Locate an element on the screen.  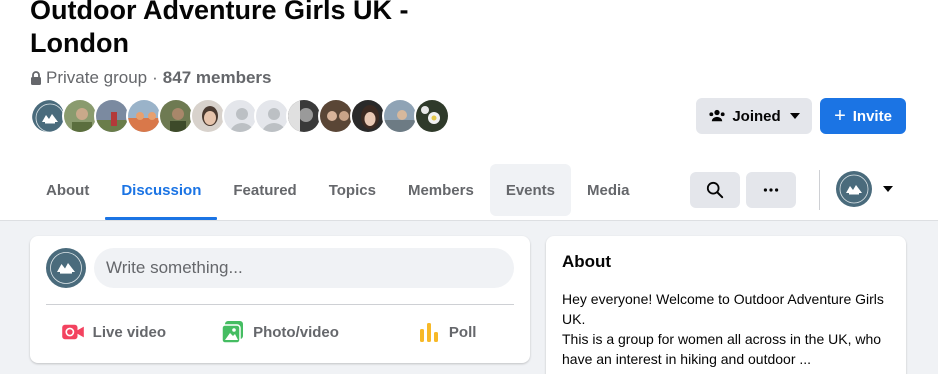
tab-topics: Topics is located at coordinates (352, 190).